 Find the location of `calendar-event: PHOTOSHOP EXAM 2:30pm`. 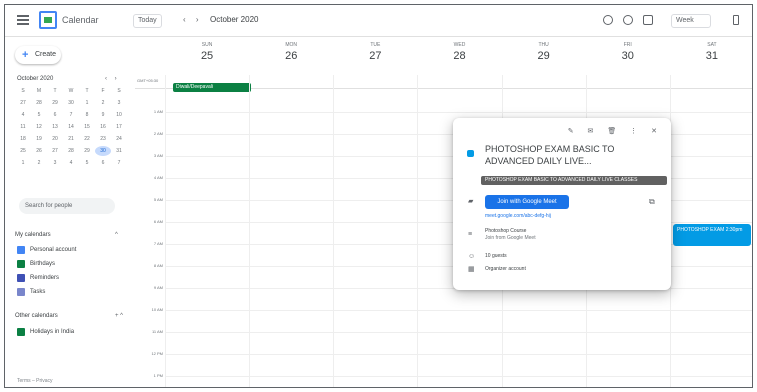

calendar-event: PHOTOSHOP EXAM 2:30pm is located at coordinates (712, 235).